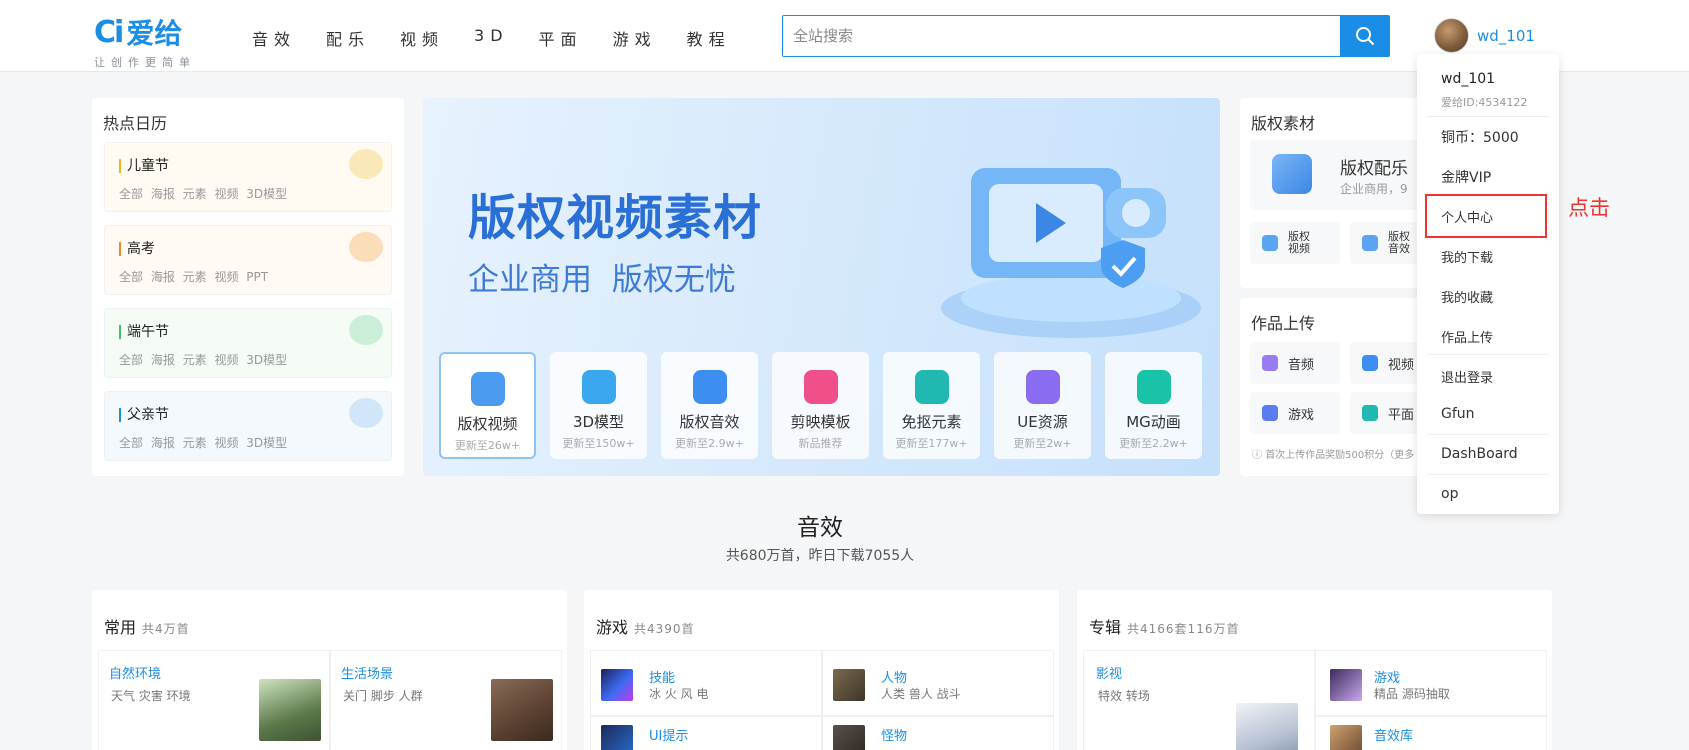 The image size is (1689, 750). What do you see at coordinates (617, 737) in the screenshot?
I see `ui-thumbnail` at bounding box center [617, 737].